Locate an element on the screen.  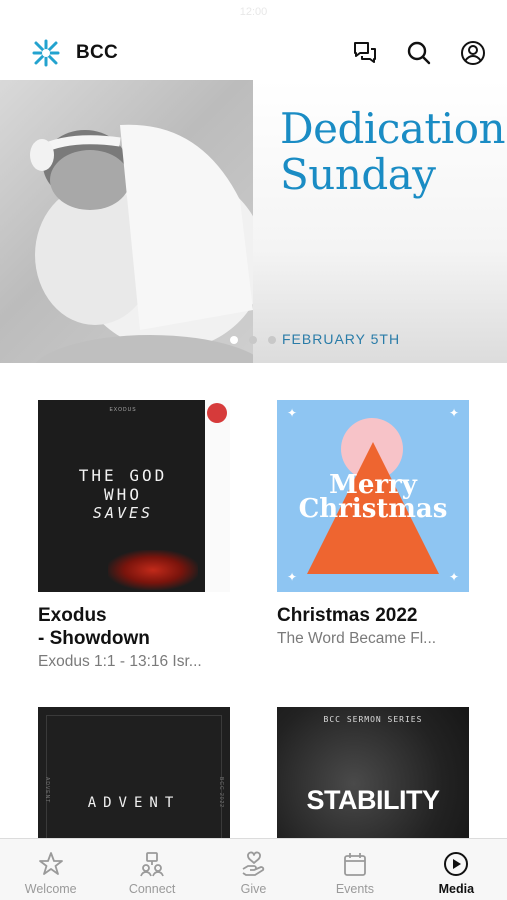
art-glow is located at coordinates (153, 570).